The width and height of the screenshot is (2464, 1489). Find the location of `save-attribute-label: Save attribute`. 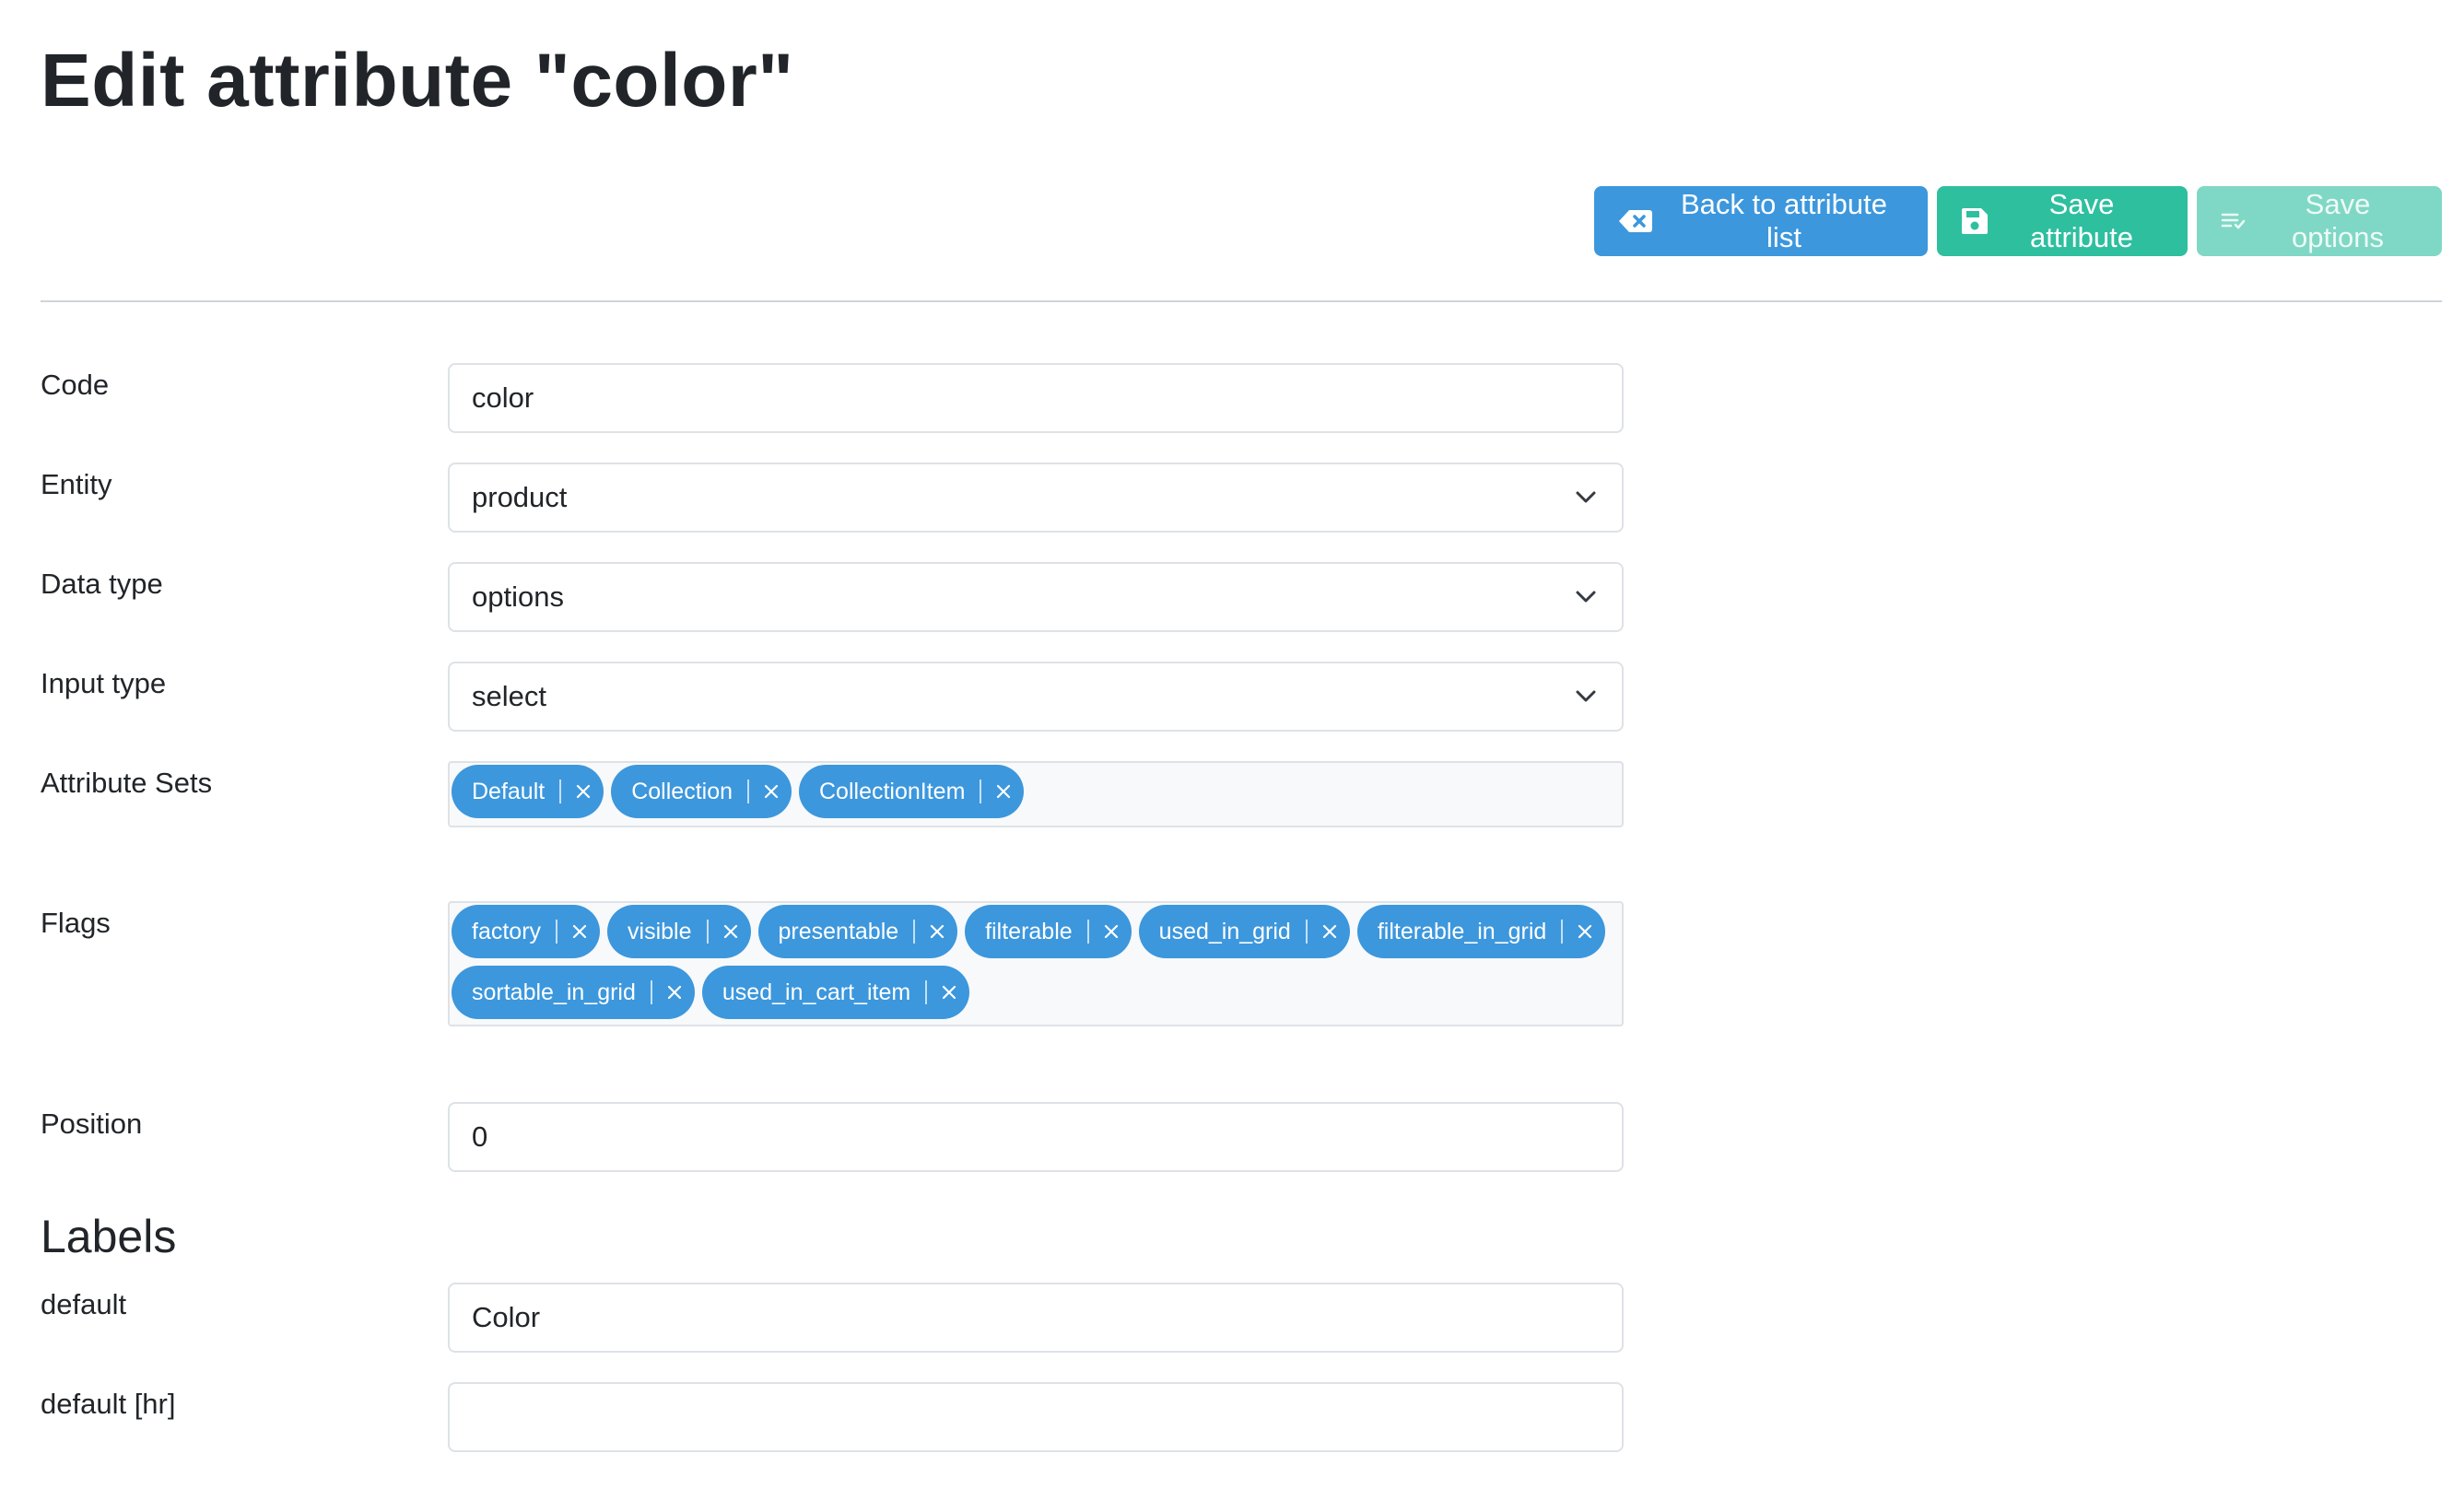

save-attribute-label: Save attribute is located at coordinates (2081, 220).